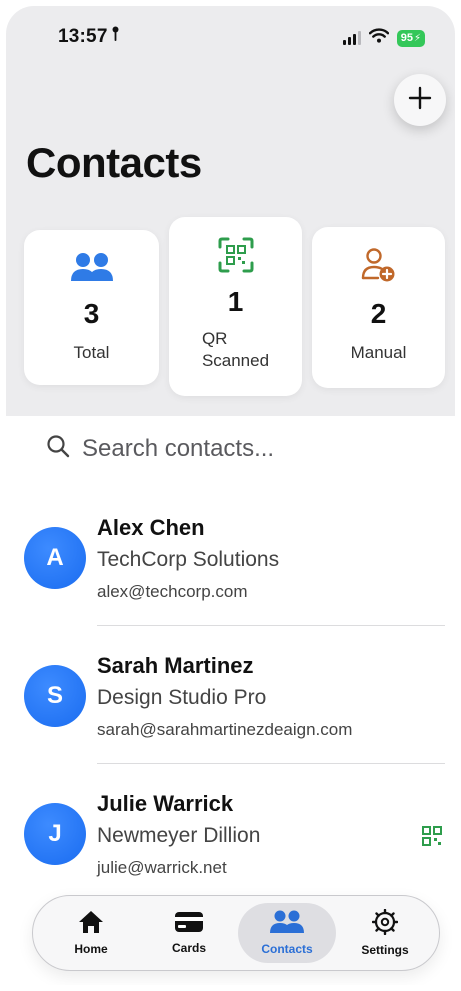 The image size is (461, 991). What do you see at coordinates (188, 559) in the screenshot?
I see `contact-company: TechCorp Solutions` at bounding box center [188, 559].